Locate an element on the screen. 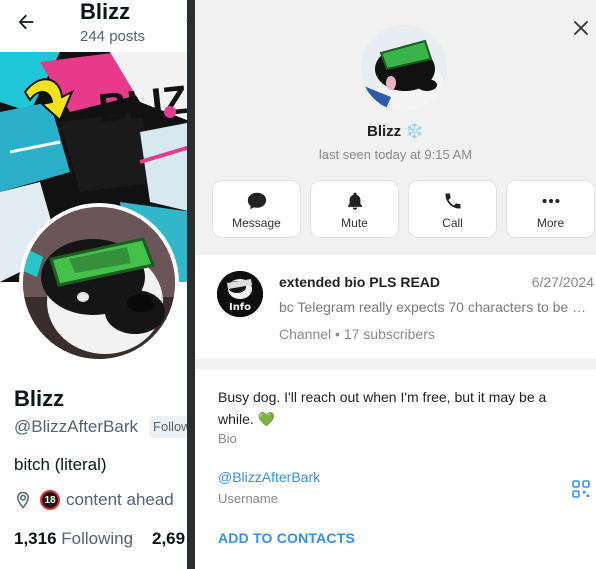 This screenshot has width=596, height=569. back-button is located at coordinates (26, 22).